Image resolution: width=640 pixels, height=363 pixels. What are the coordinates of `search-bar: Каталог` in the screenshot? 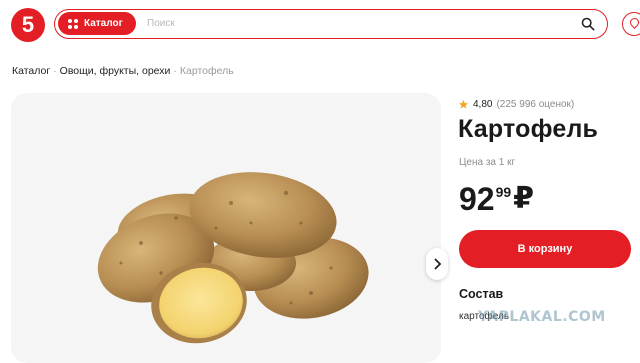 It's located at (331, 24).